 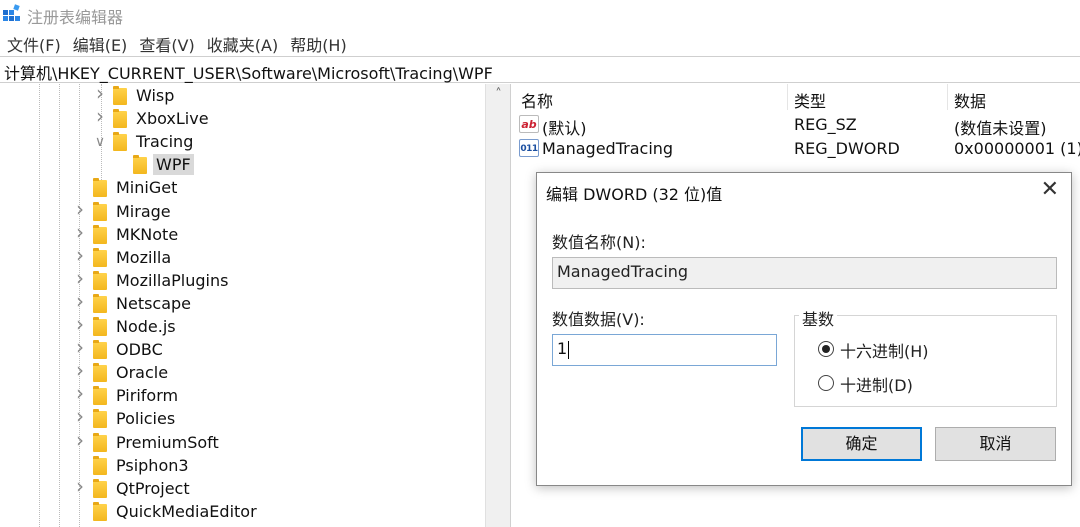 I want to click on tree-node-odbc: › ODBC, so click(x=242, y=349).